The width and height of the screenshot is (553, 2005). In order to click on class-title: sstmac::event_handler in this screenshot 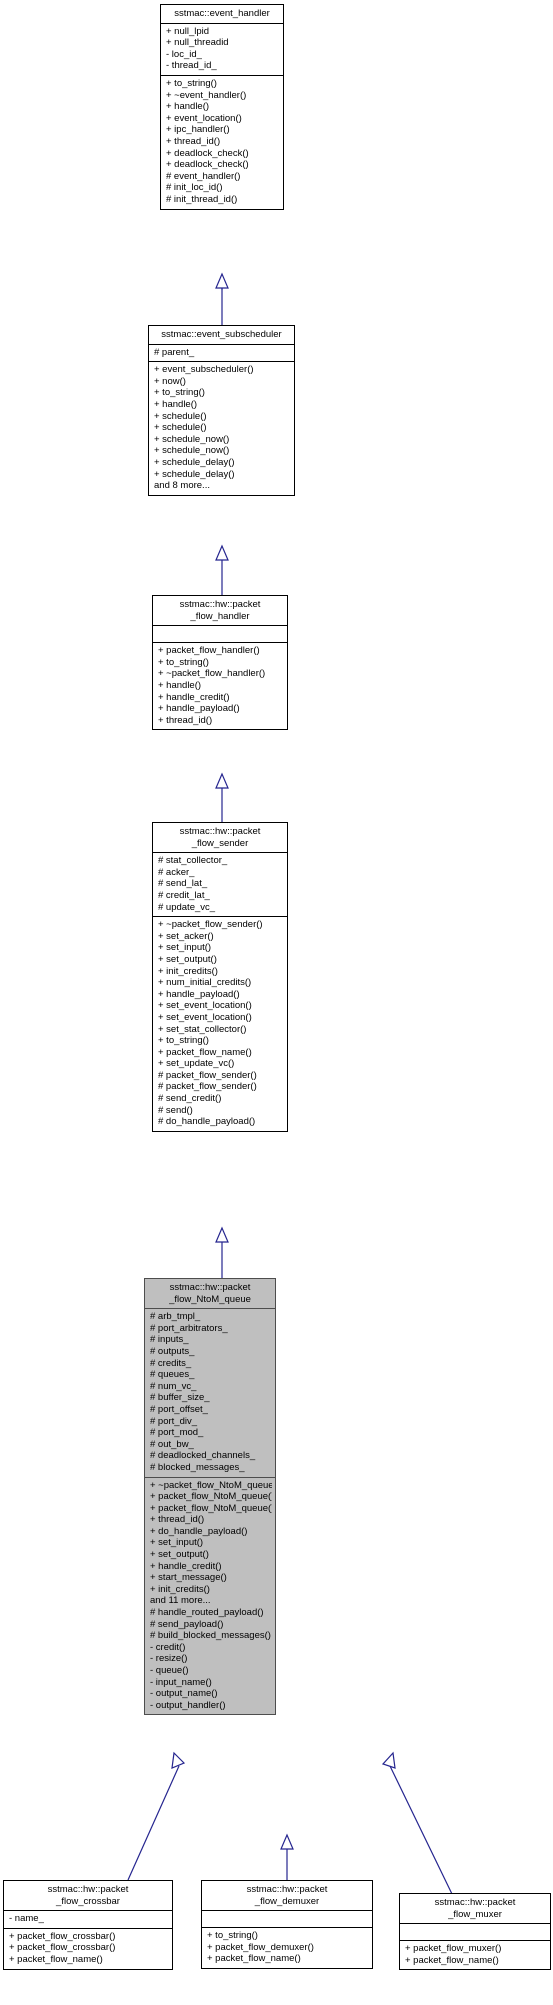, I will do `click(222, 13)`.